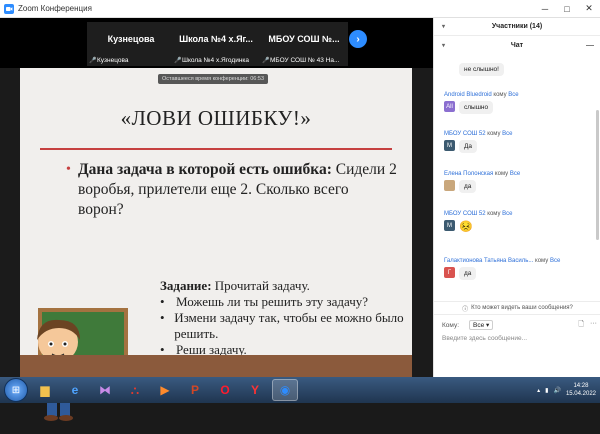 This screenshot has height=434, width=600. I want to click on time-remaining-notice: Оставшееся время конференции: 06:53, so click(213, 79).